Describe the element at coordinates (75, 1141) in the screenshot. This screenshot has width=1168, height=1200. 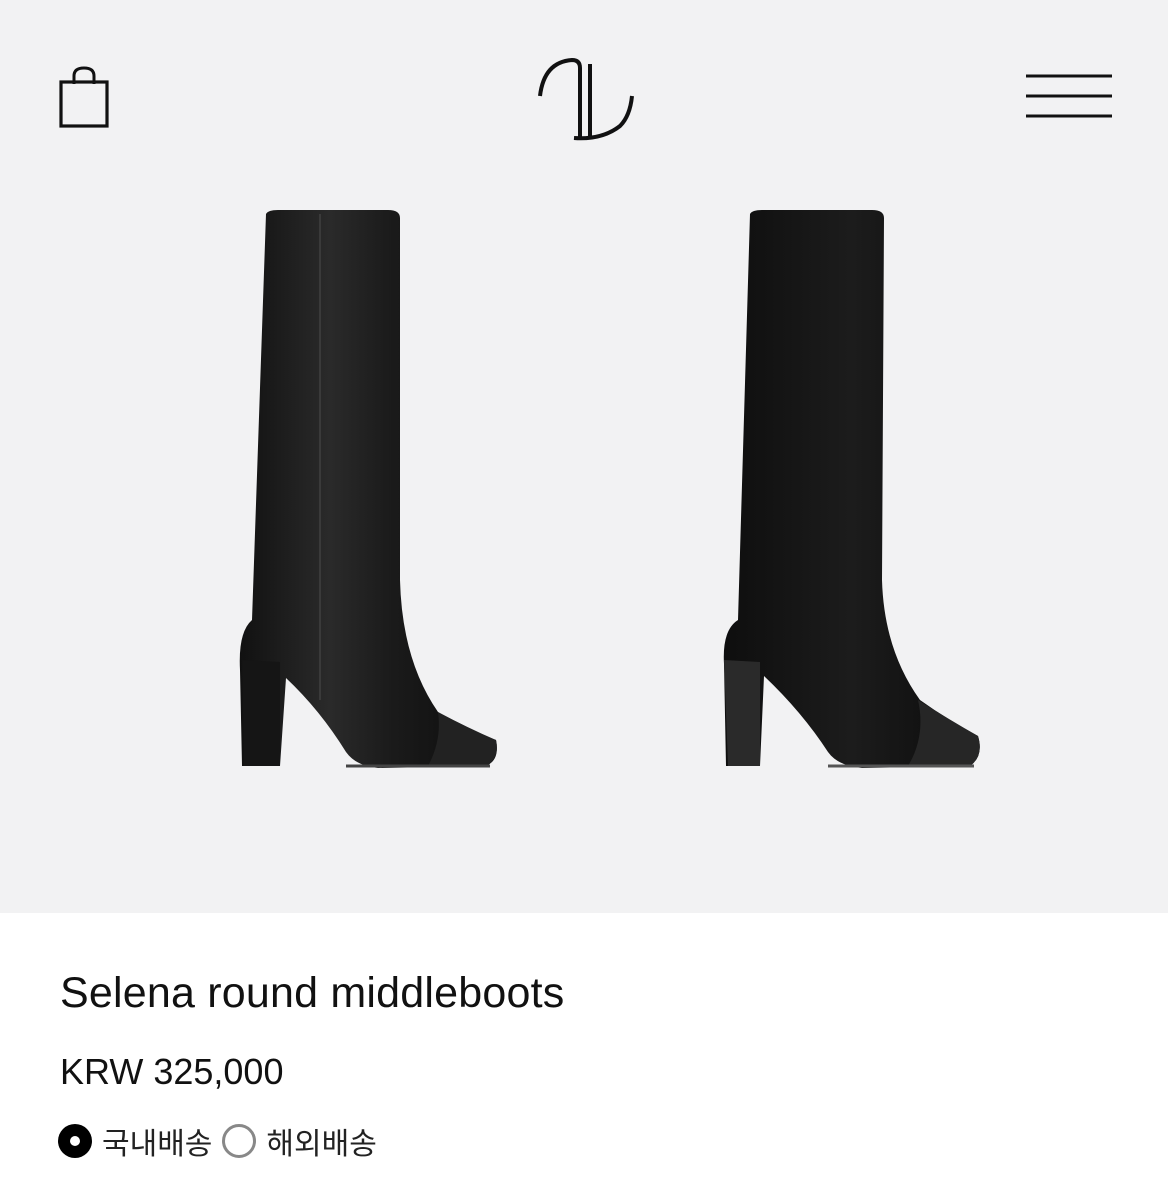
I see `radio-selected-icon` at that location.